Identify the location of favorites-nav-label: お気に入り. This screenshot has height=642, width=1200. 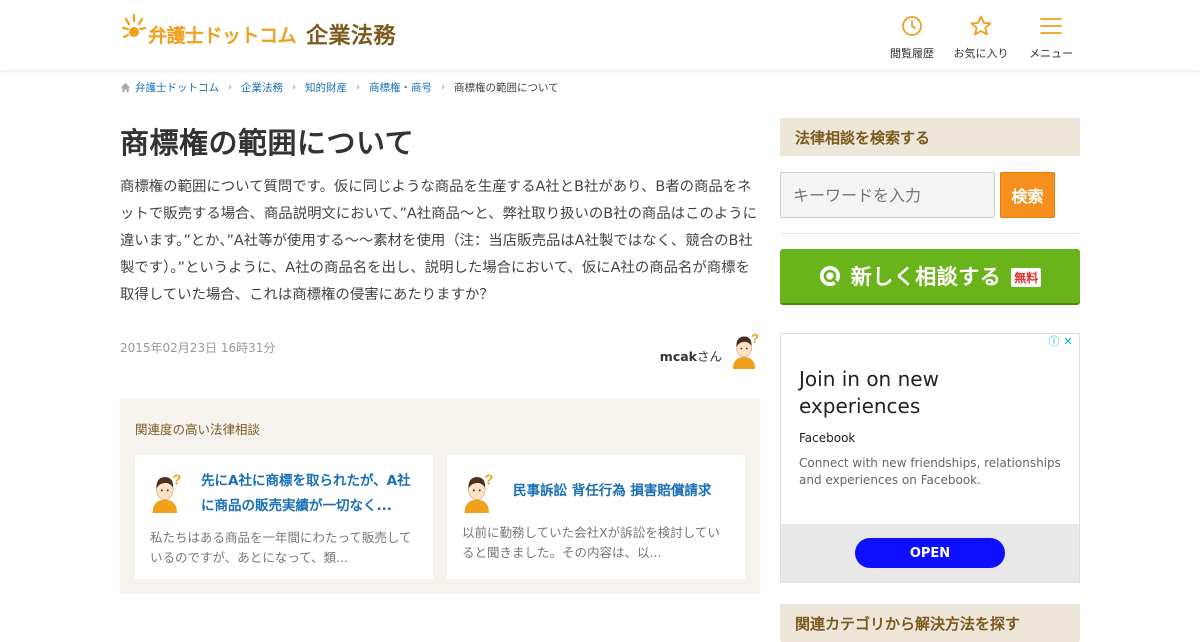
(981, 53).